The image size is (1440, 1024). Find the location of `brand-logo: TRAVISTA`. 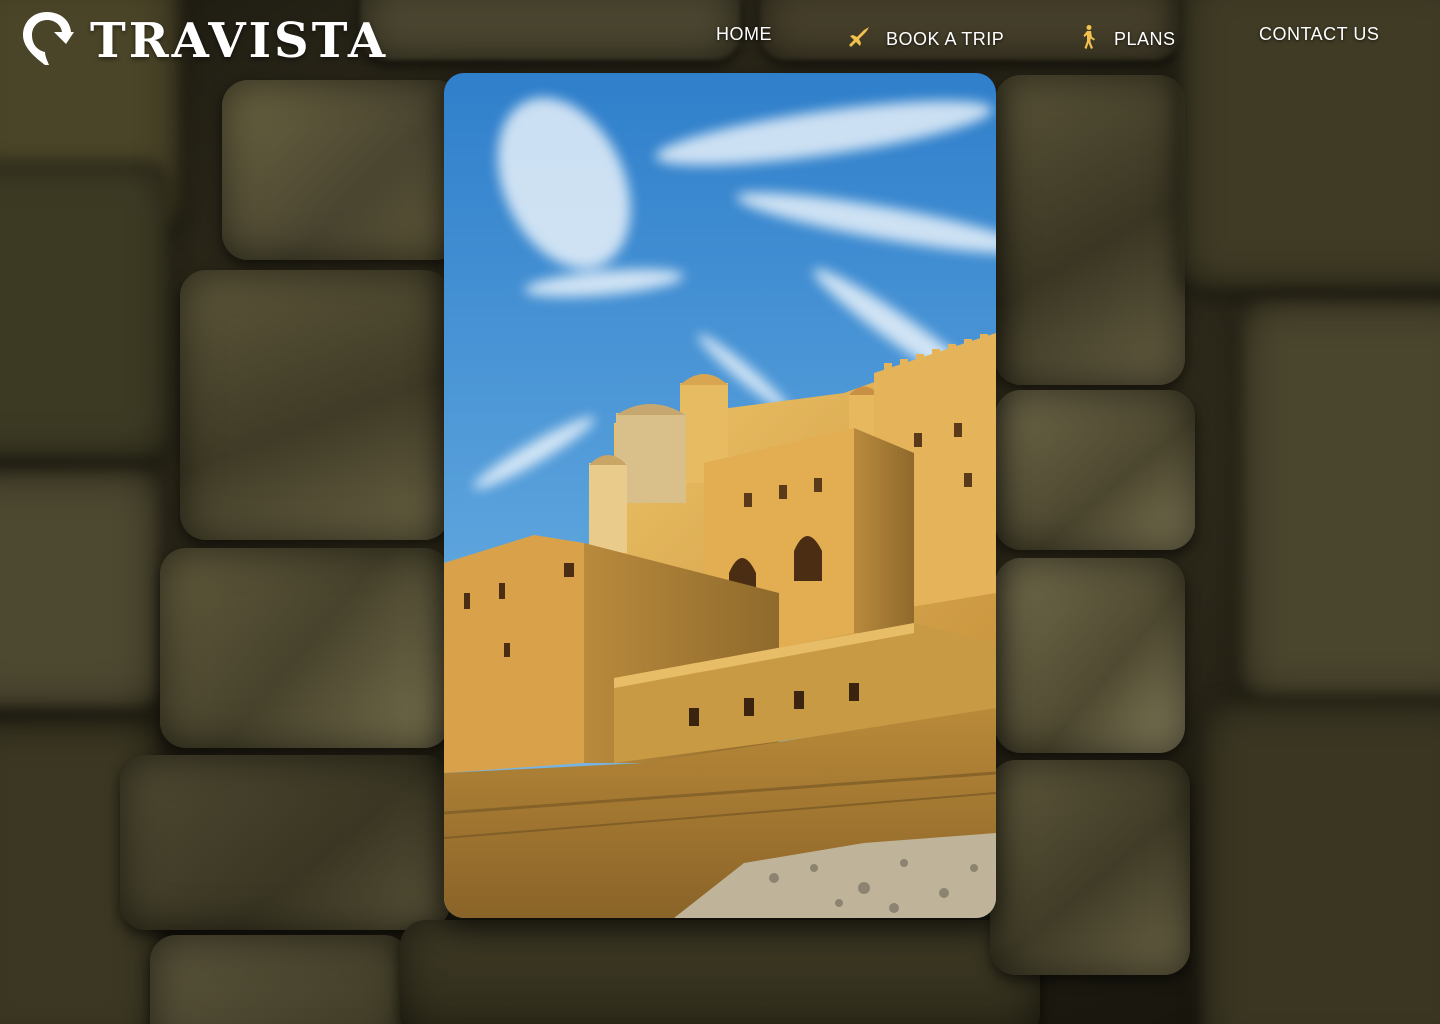

brand-logo: TRAVISTA is located at coordinates (203, 40).